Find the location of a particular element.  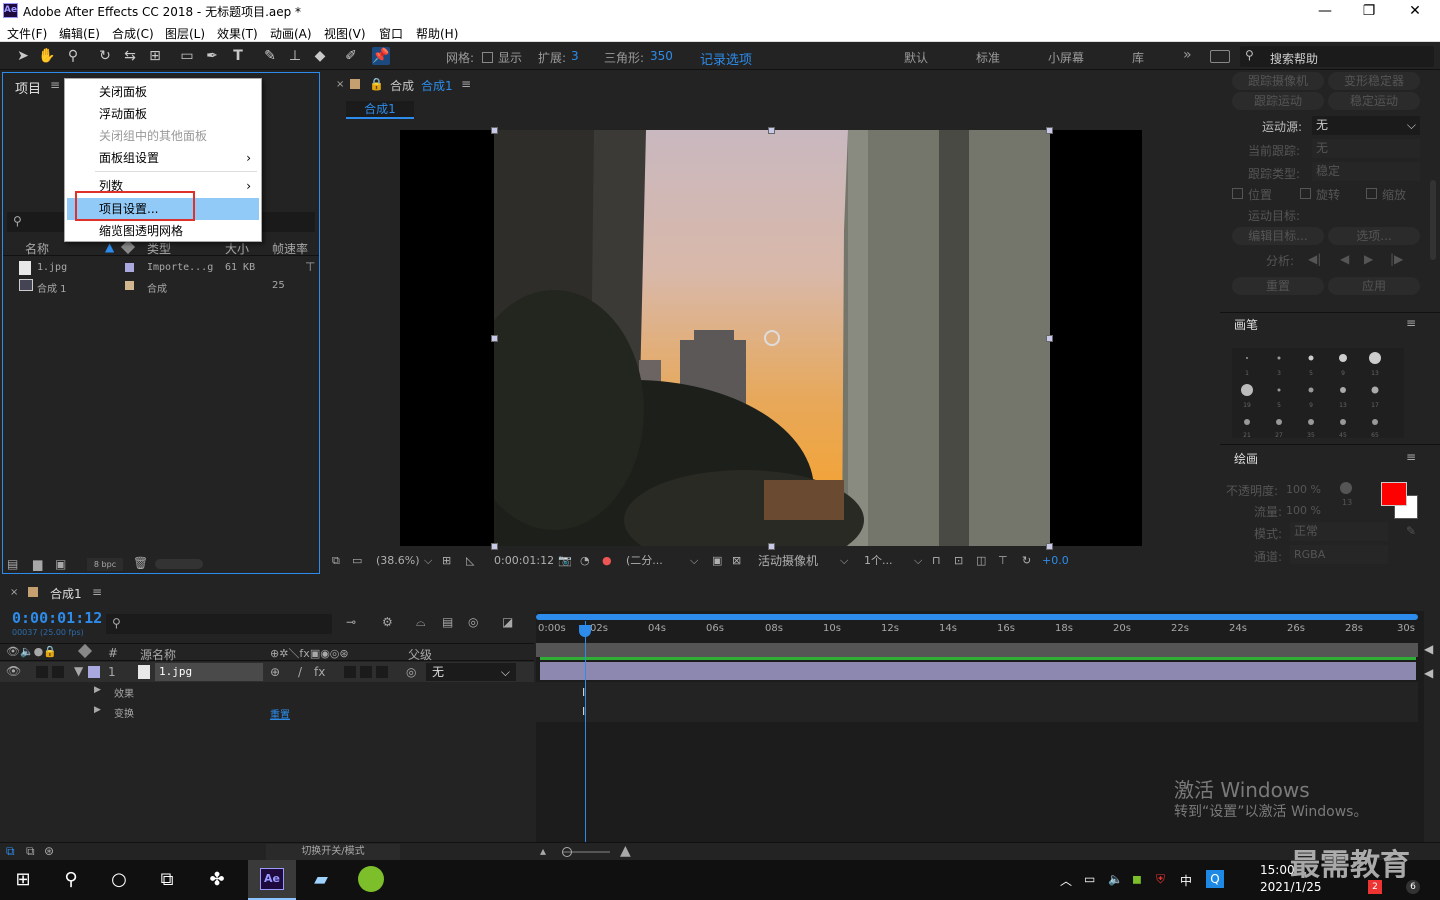

pixel-aspect-icon: ⊡ is located at coordinates (958, 561).